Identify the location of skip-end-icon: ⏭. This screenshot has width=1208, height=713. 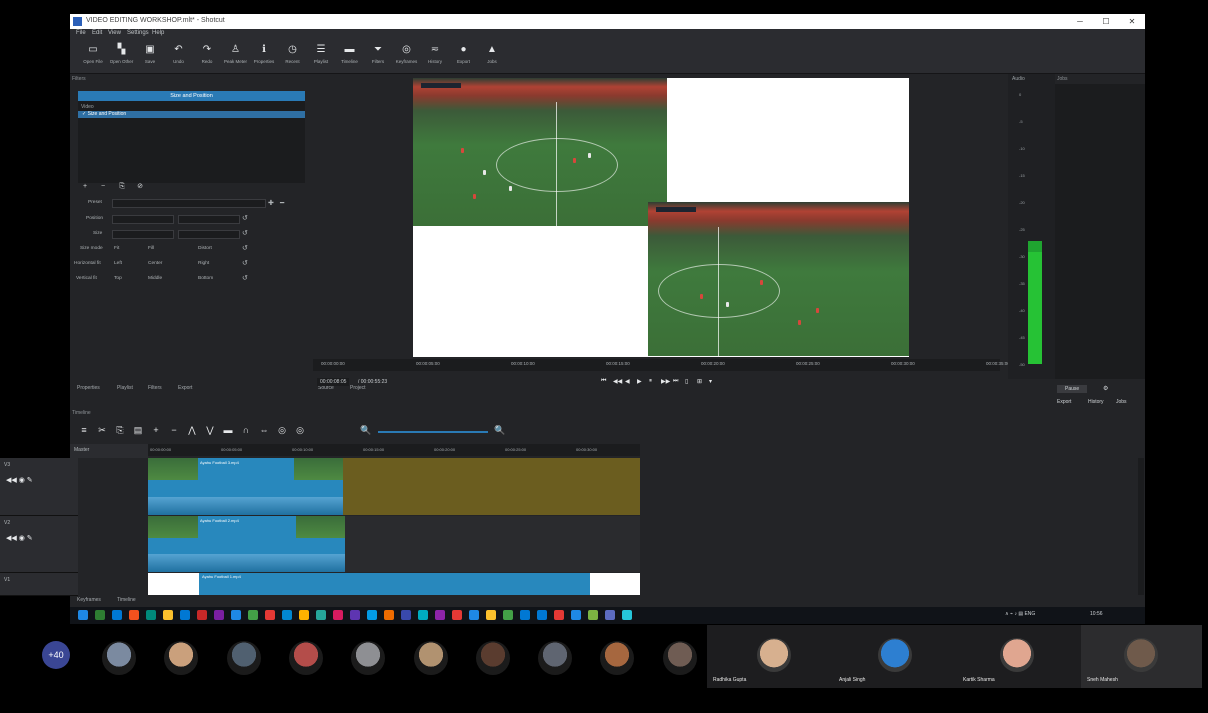
(675, 381).